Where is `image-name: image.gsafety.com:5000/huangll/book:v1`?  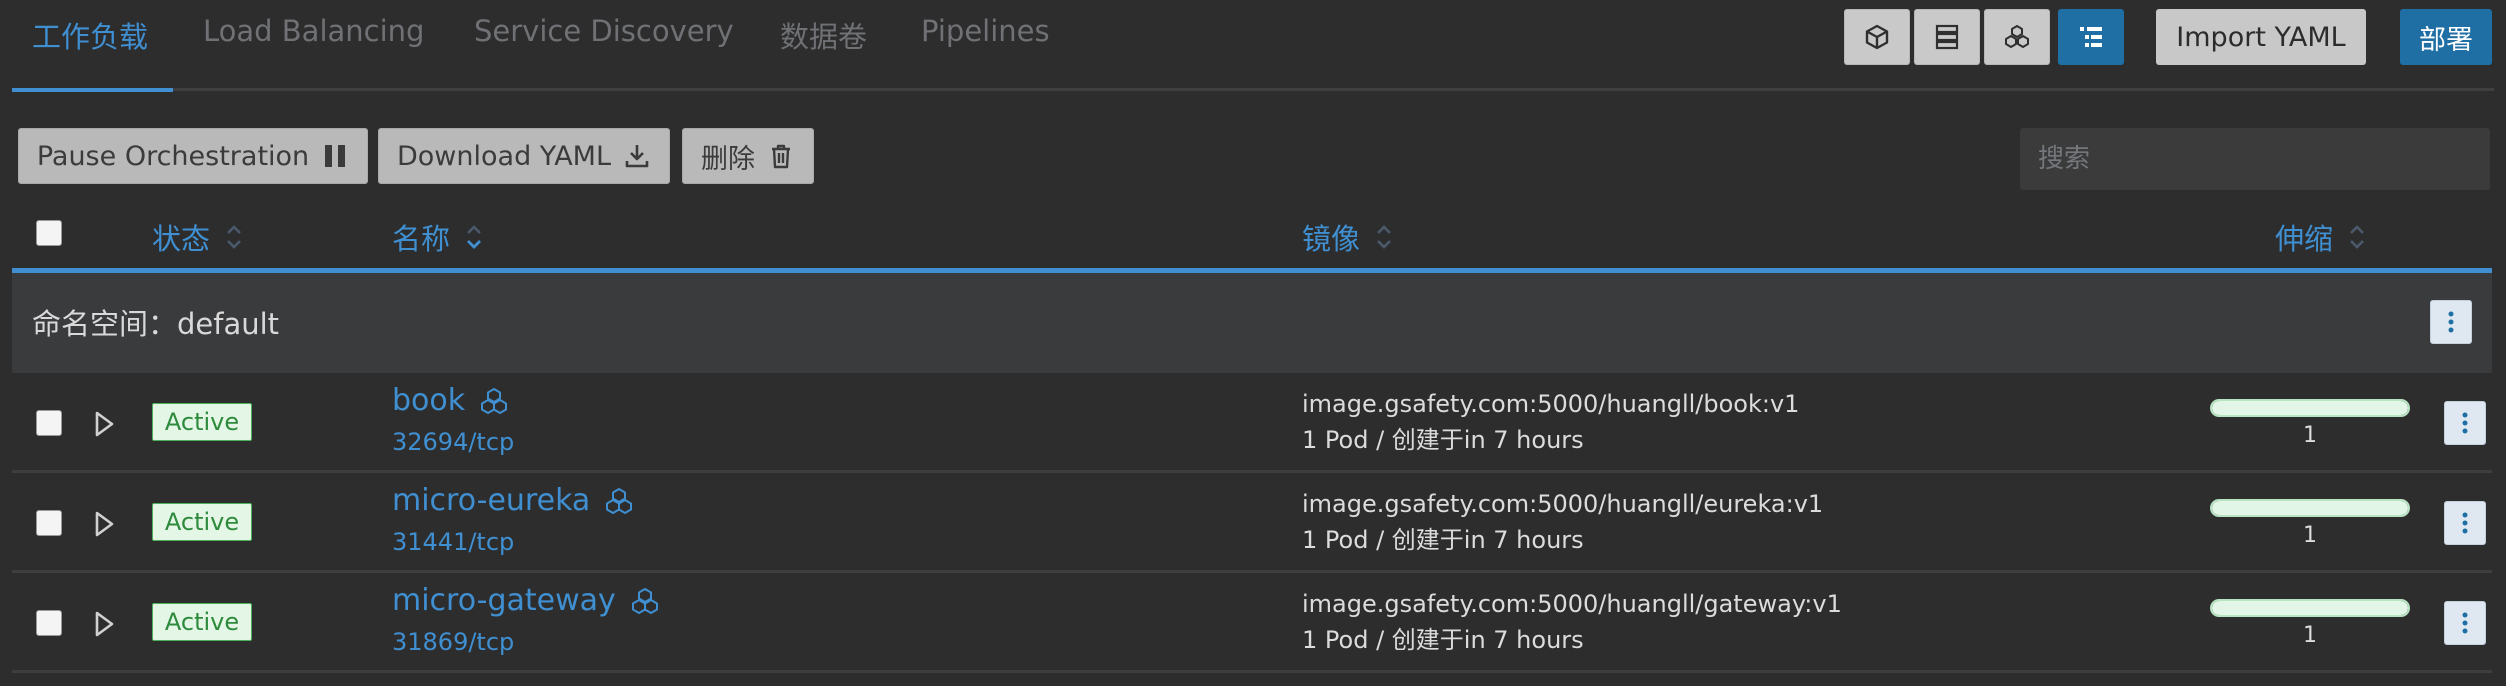
image-name: image.gsafety.com:5000/huangll/book:v1 is located at coordinates (1551, 404).